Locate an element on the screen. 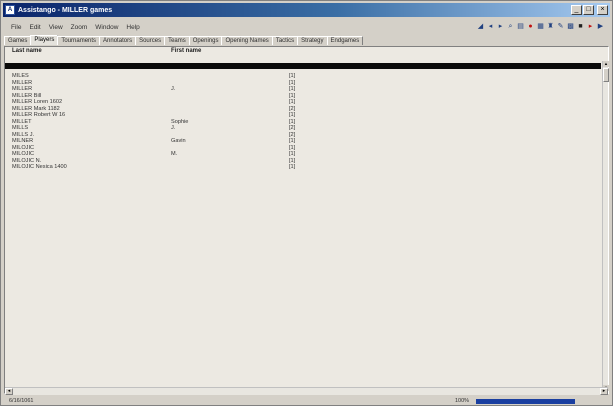 The height and width of the screenshot is (406, 613). tab-tournaments: Tournaments is located at coordinates (79, 40).